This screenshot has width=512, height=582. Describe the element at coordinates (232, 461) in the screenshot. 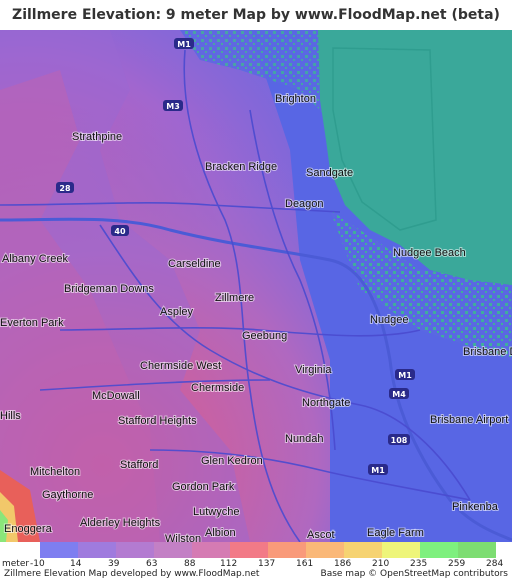

I see `place-glen-kedron: Glen Kedron` at that location.